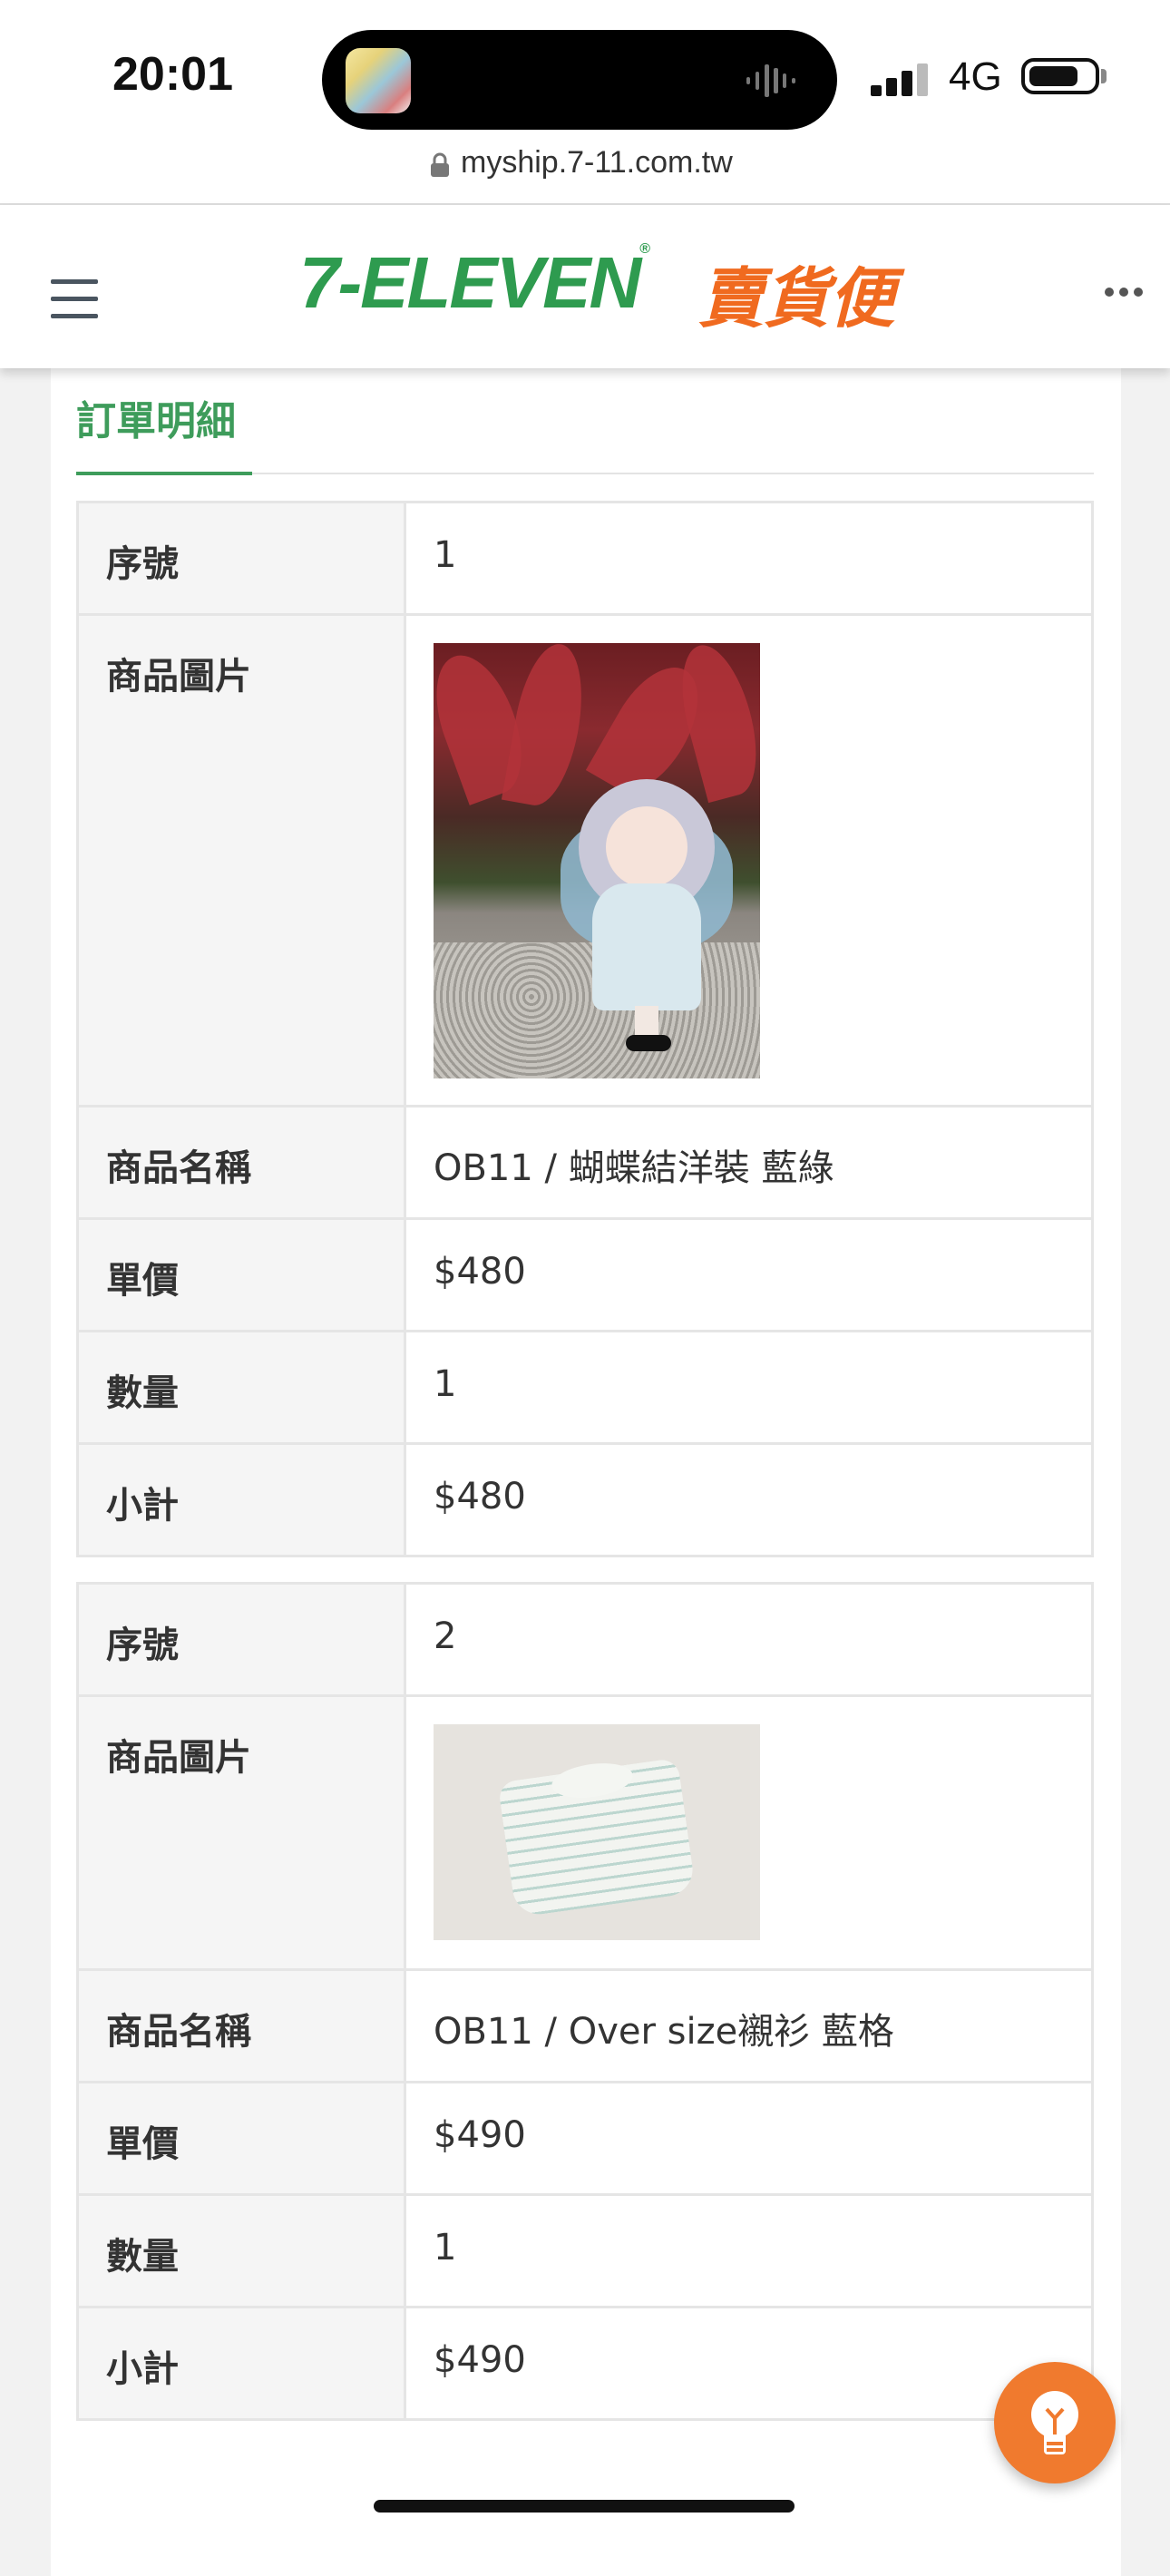 The width and height of the screenshot is (1170, 2576). Describe the element at coordinates (584, 2506) in the screenshot. I see `home-indicator` at that location.